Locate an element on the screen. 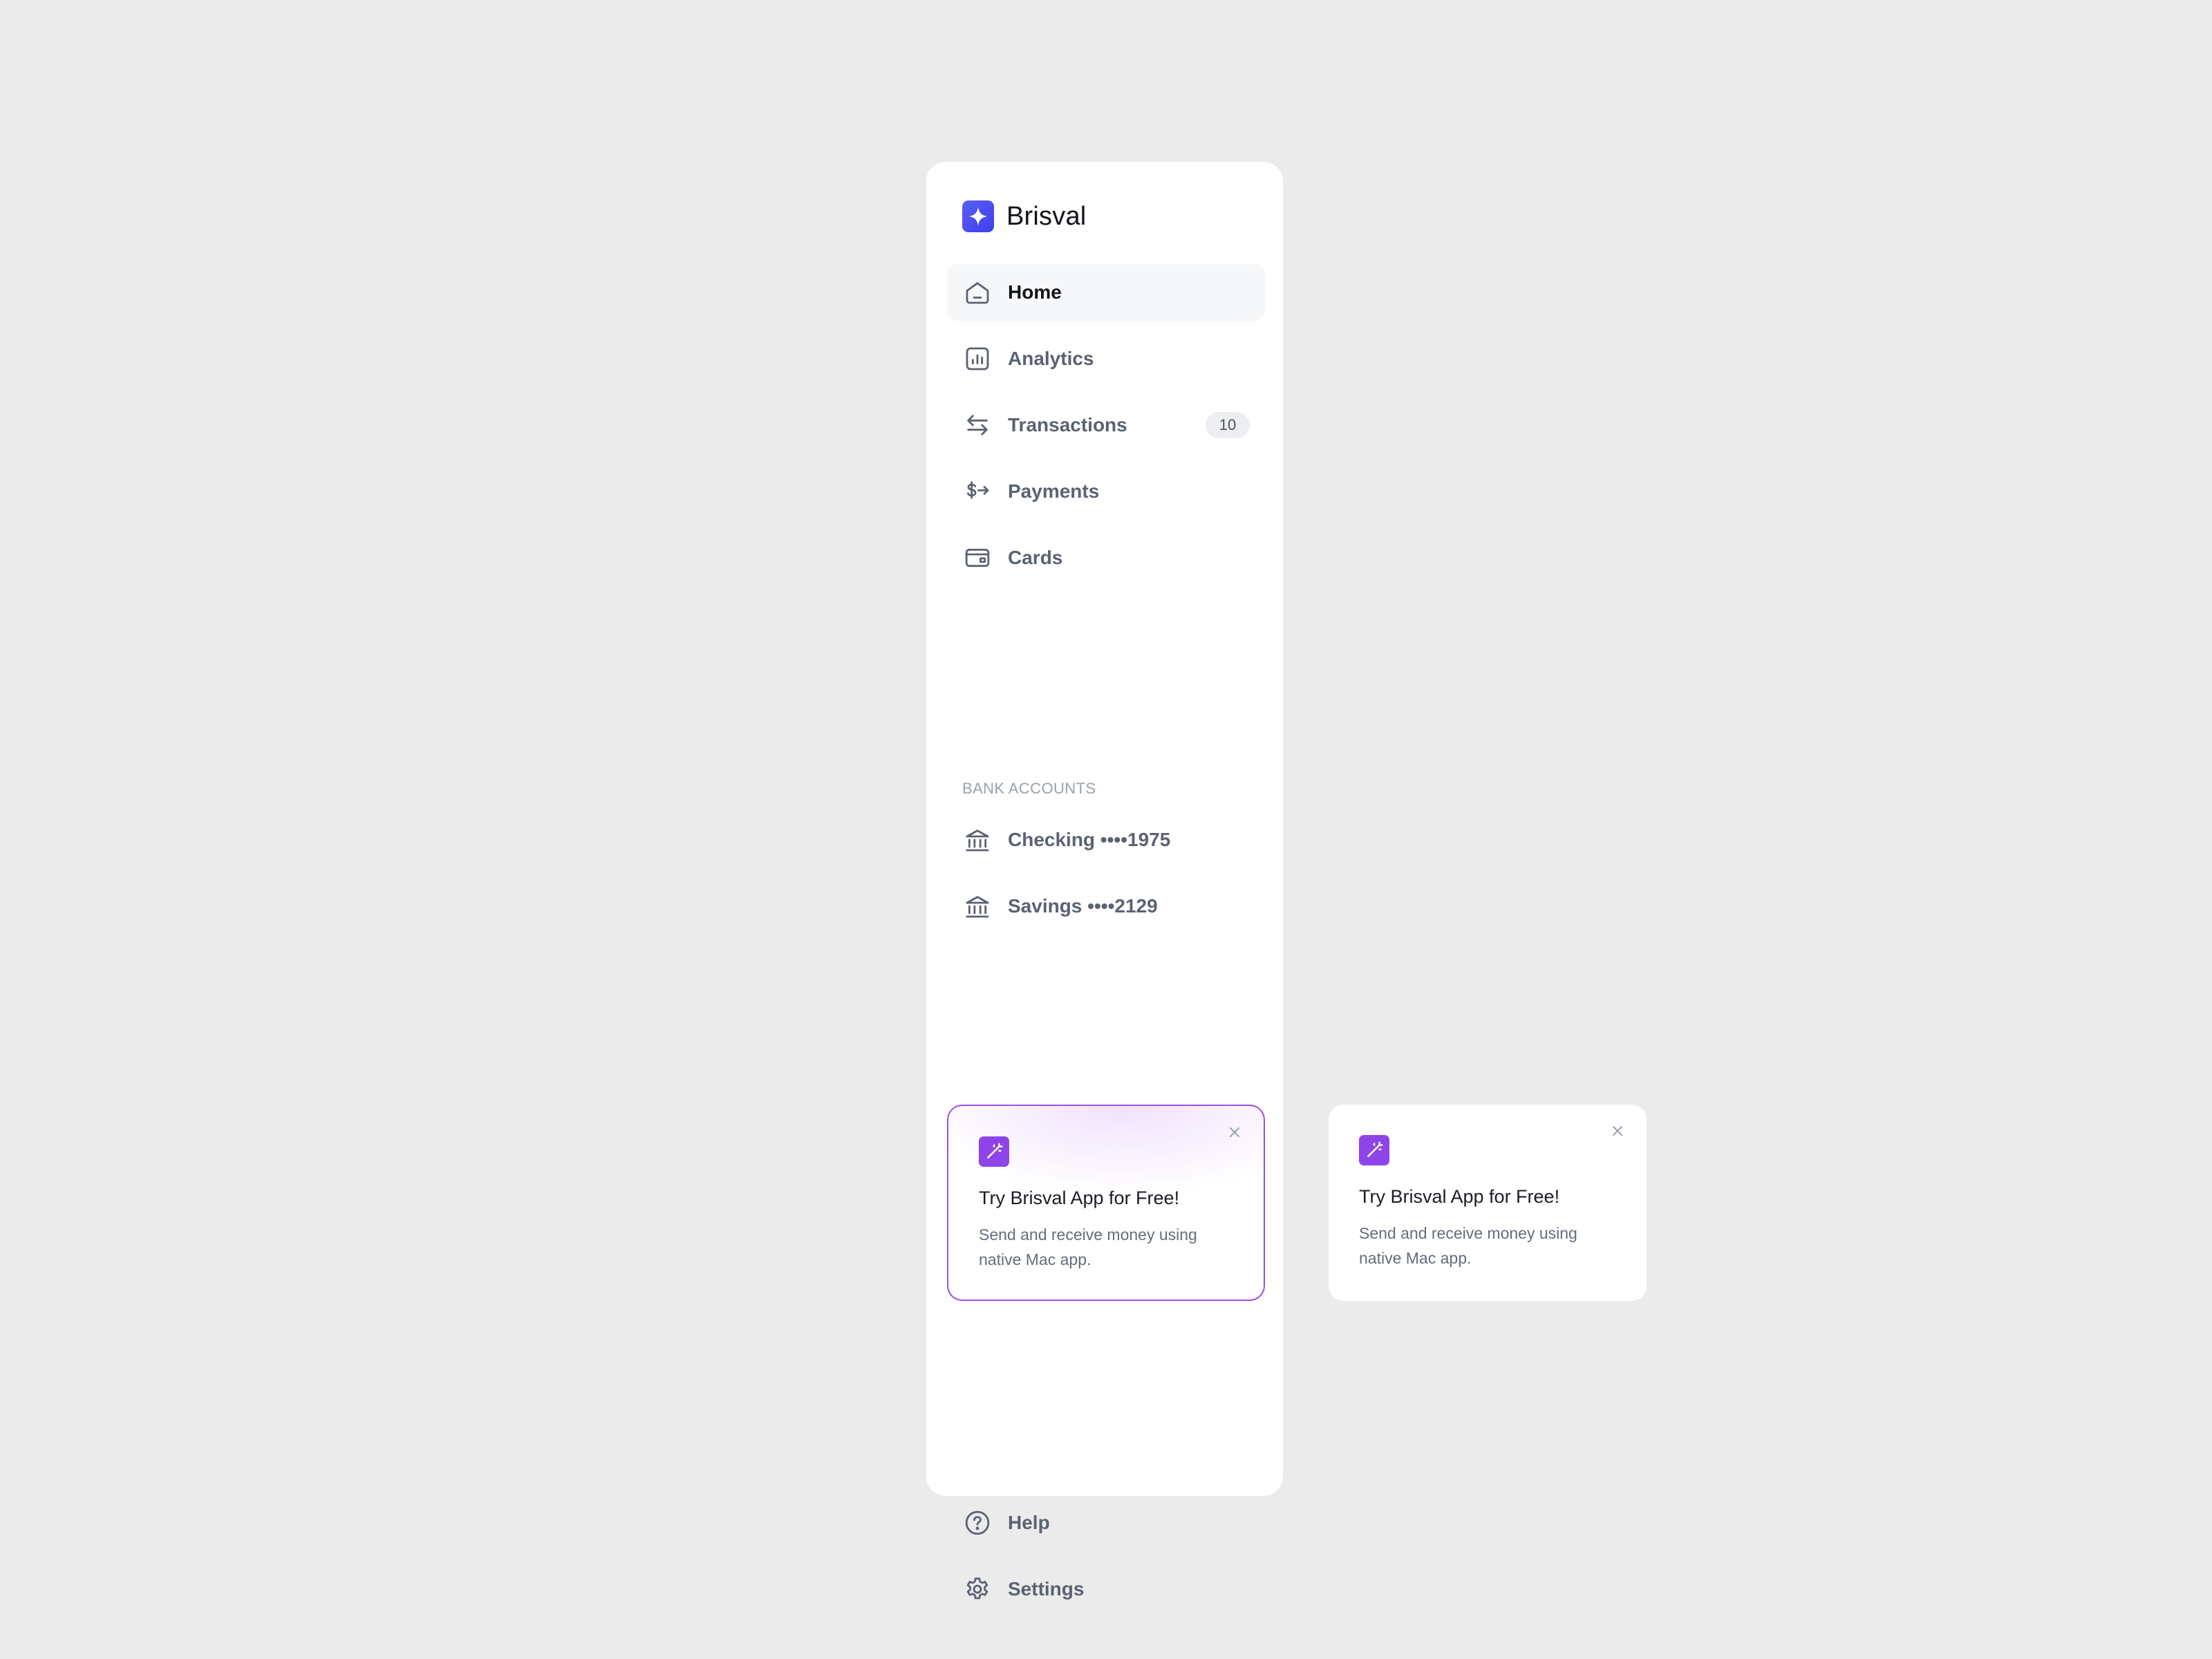 The width and height of the screenshot is (2212, 1659). account-item-checking: Checking ••••1975 is located at coordinates (1106, 840).